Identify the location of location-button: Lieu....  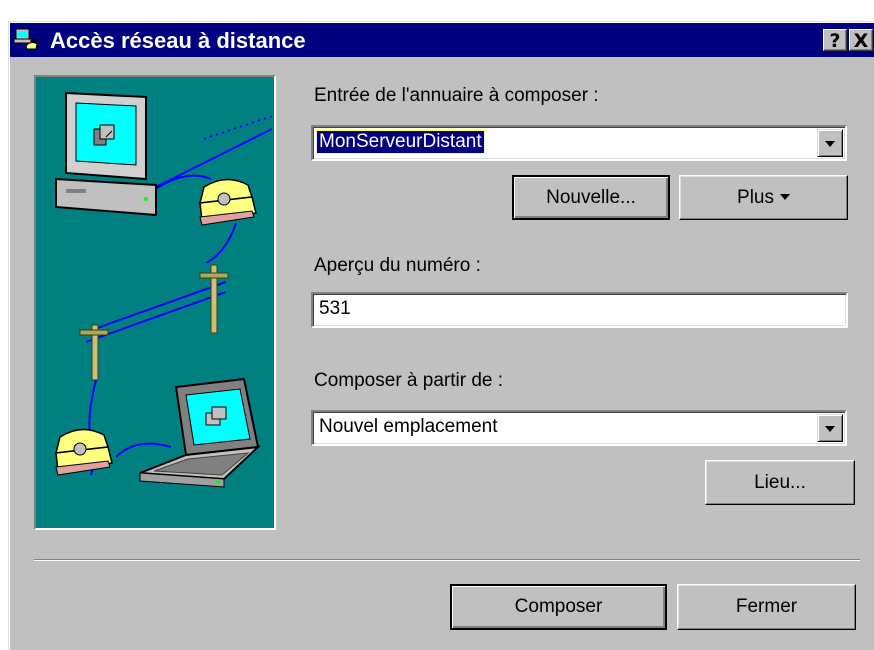
(780, 482).